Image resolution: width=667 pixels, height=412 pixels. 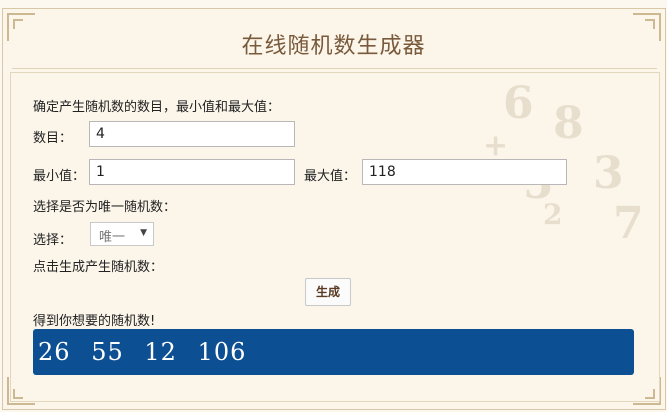 I want to click on max-label: 最大值：, so click(x=330, y=176).